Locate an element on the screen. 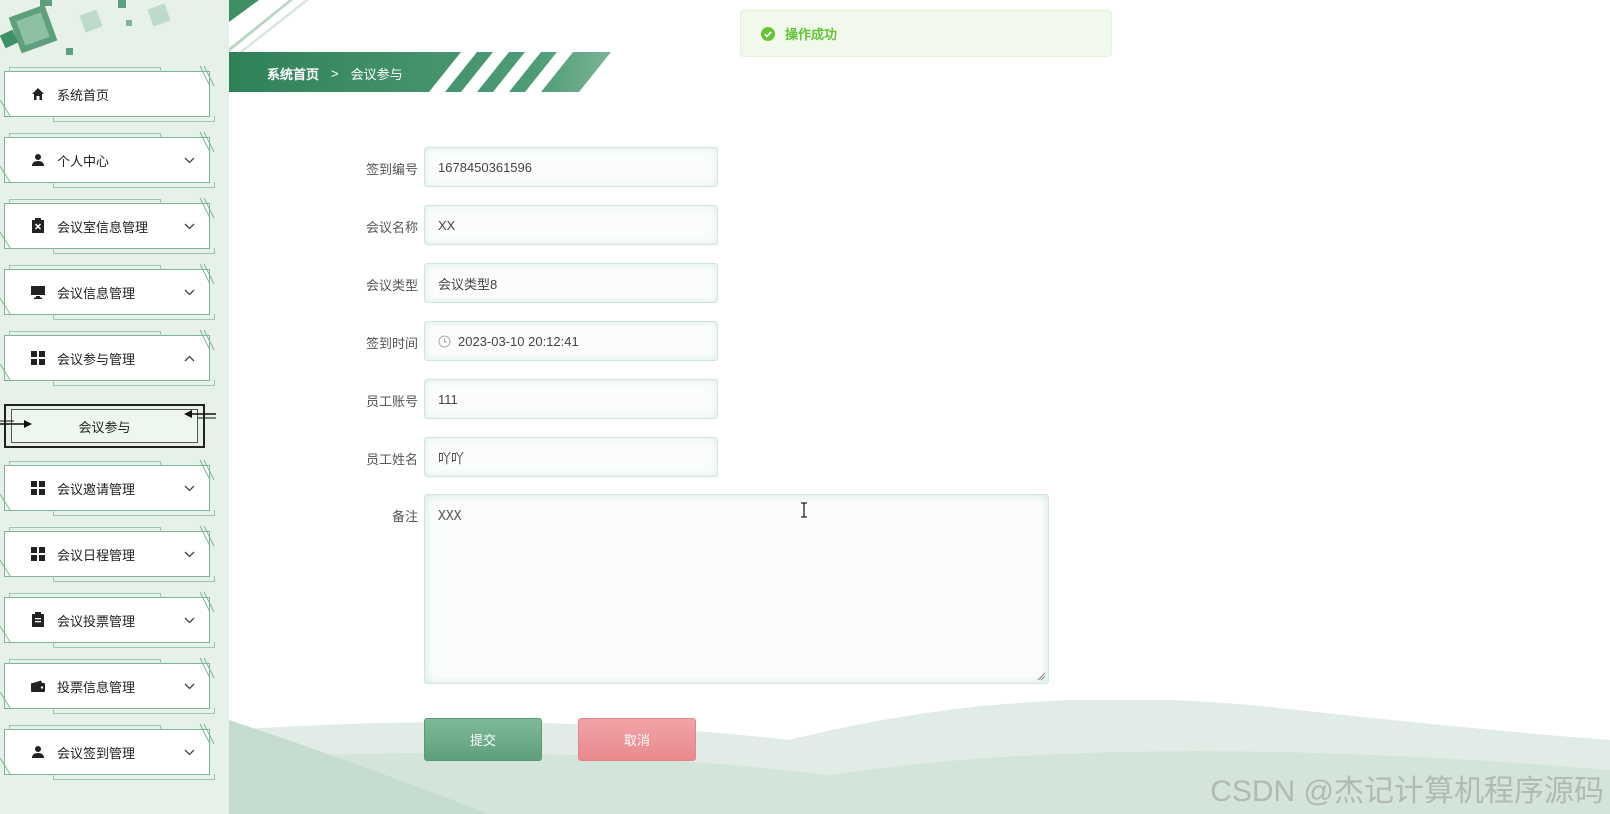 This screenshot has height=814, width=1610. resize-handle-icon is located at coordinates (1041, 676).